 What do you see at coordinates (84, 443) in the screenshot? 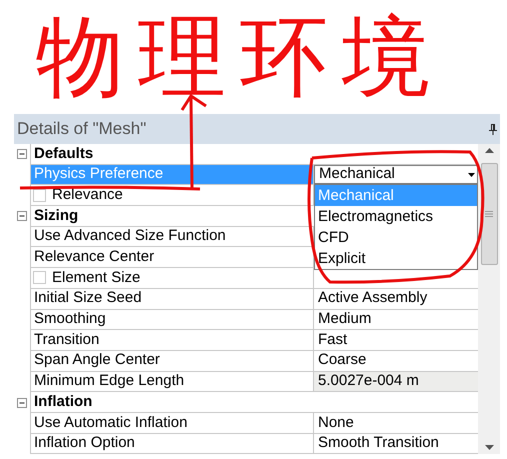
I see `property-label: Inflation Option` at bounding box center [84, 443].